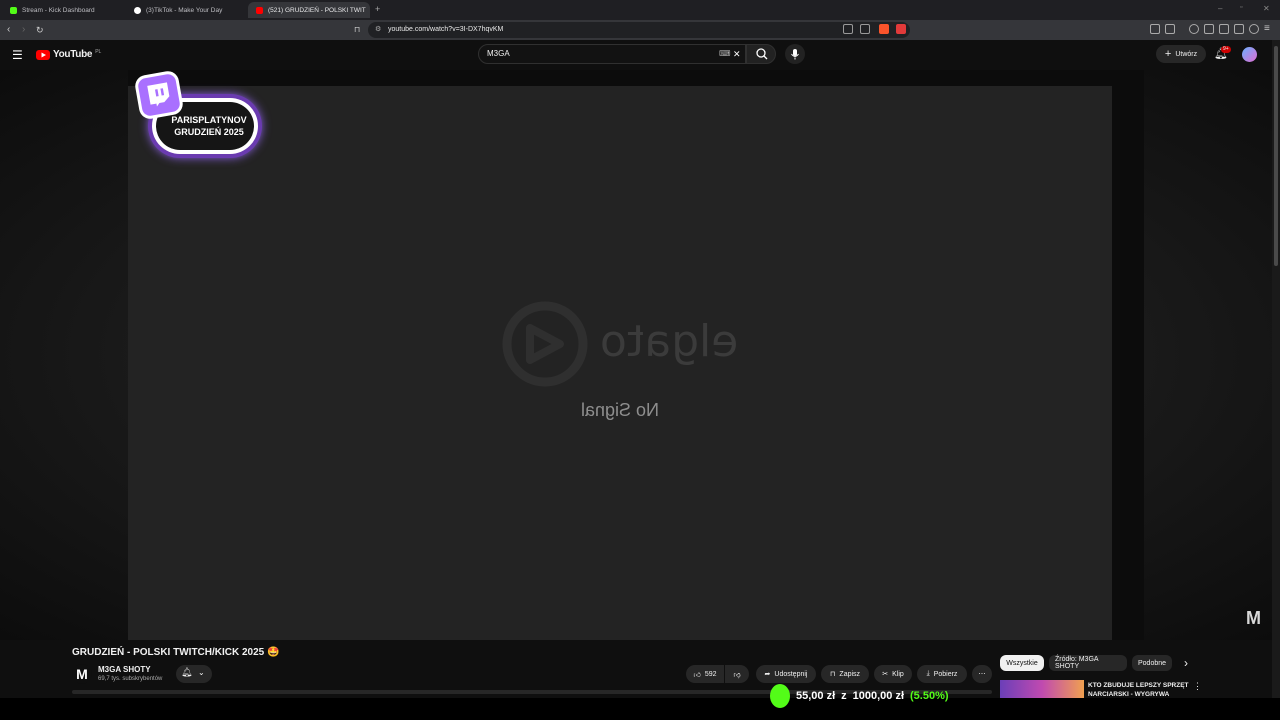 This screenshot has width=1280, height=720. I want to click on donation-separator: z, so click(844, 696).